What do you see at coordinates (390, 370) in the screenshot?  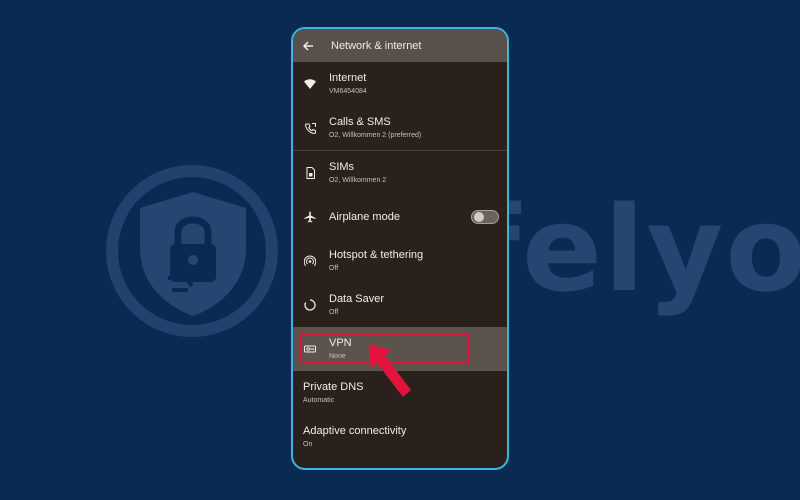 I see `pointer-arrow-icon` at bounding box center [390, 370].